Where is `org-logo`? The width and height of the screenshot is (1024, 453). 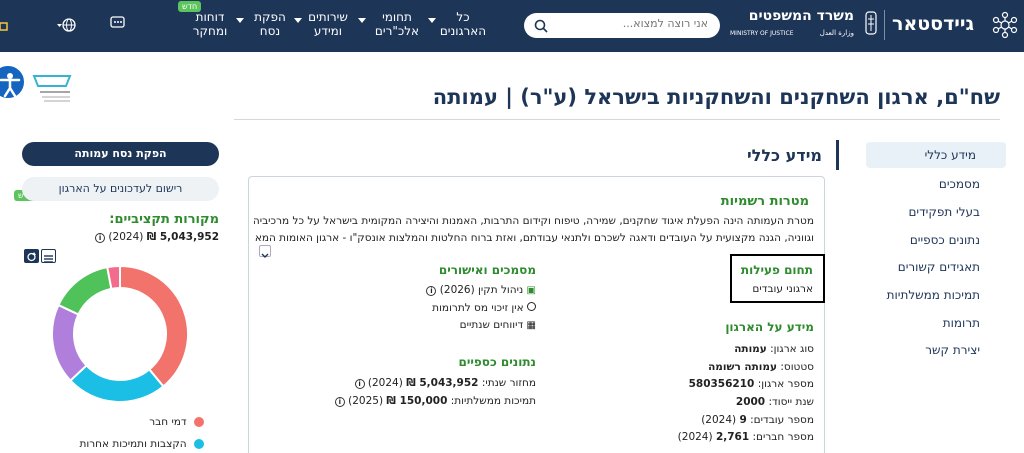
org-logo is located at coordinates (54, 92).